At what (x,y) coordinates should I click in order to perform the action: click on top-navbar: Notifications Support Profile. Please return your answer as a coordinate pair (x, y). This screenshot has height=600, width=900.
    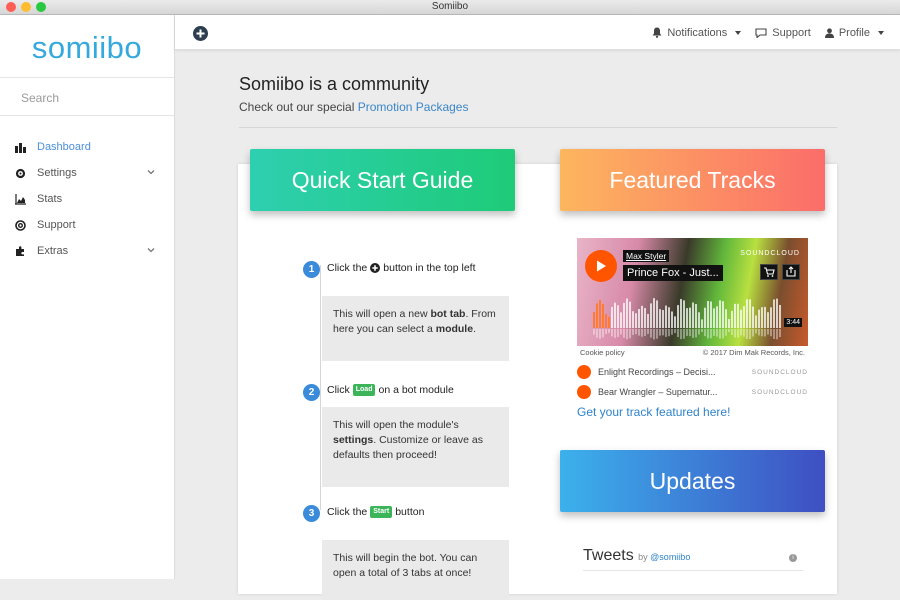
    Looking at the image, I should click on (537, 32).